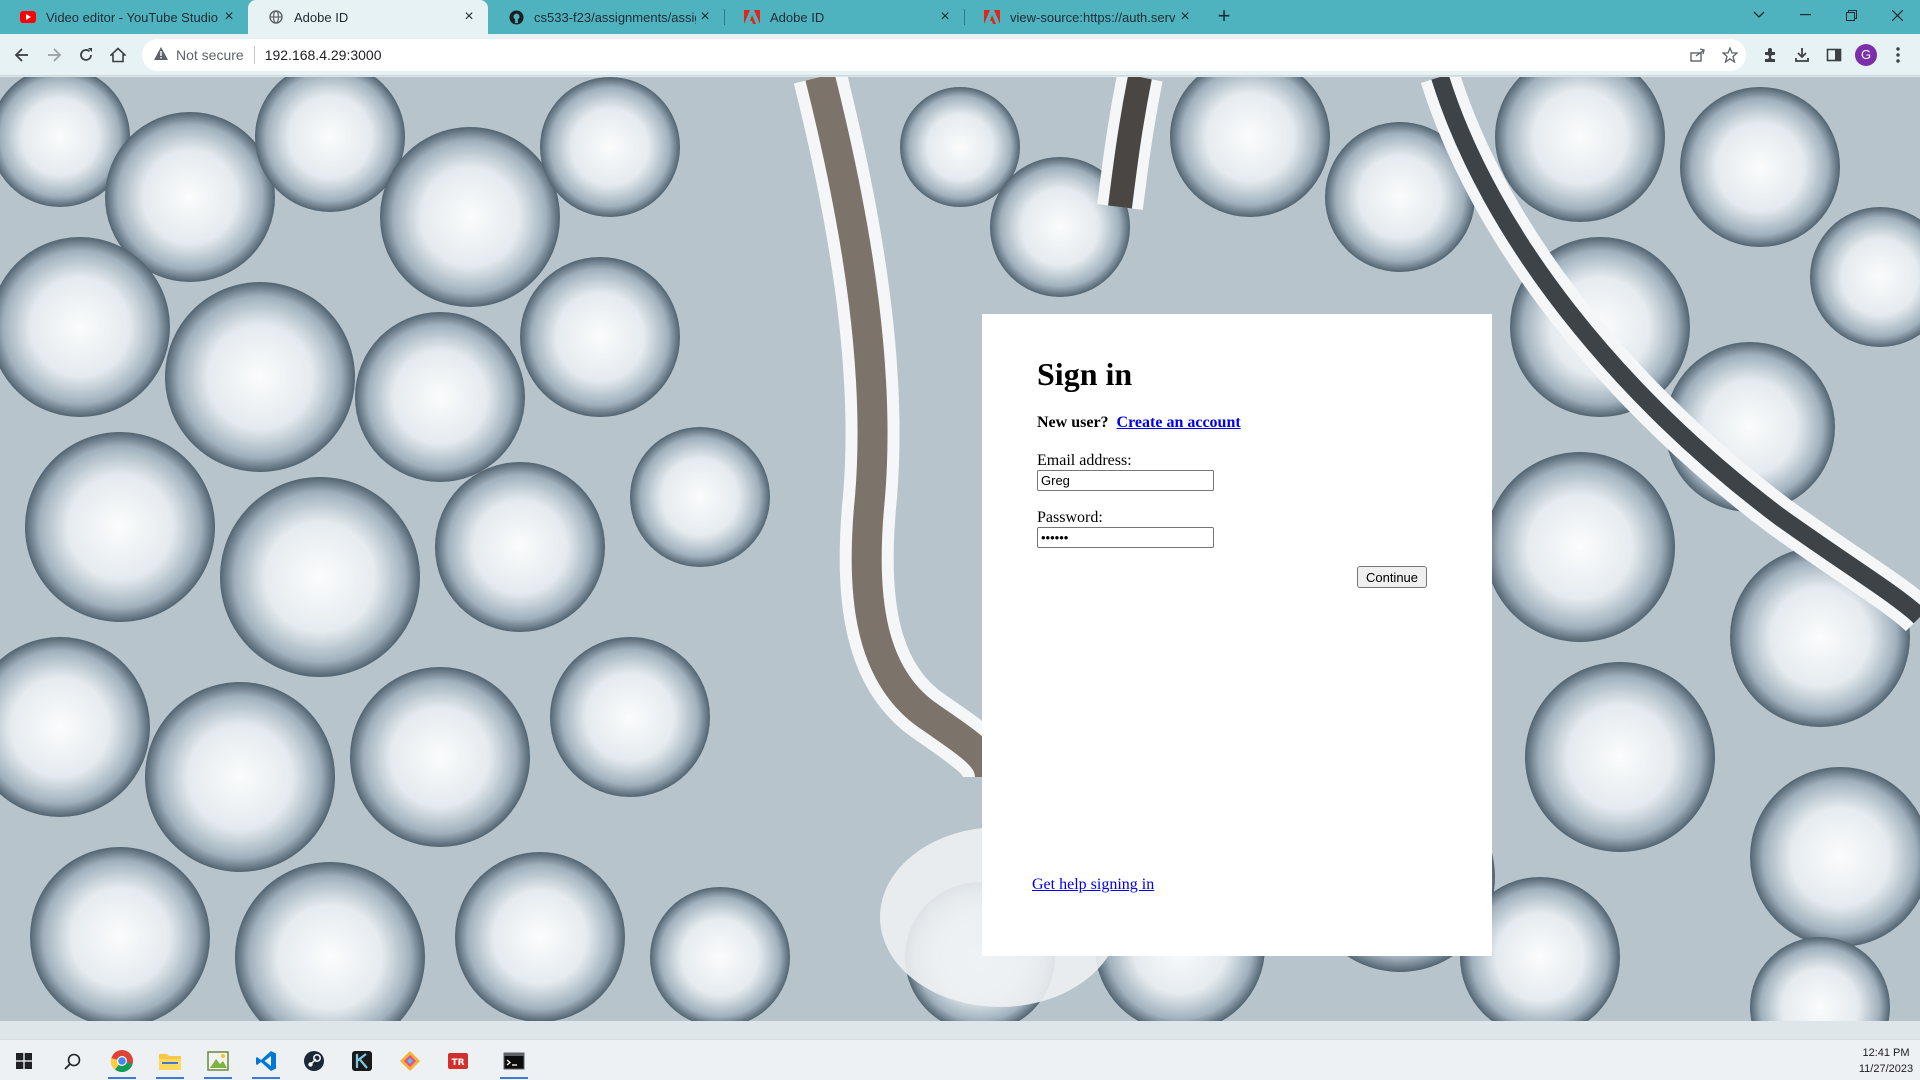  What do you see at coordinates (944, 55) in the screenshot?
I see `address-bar: Not secure 192.168.4.29:3000` at bounding box center [944, 55].